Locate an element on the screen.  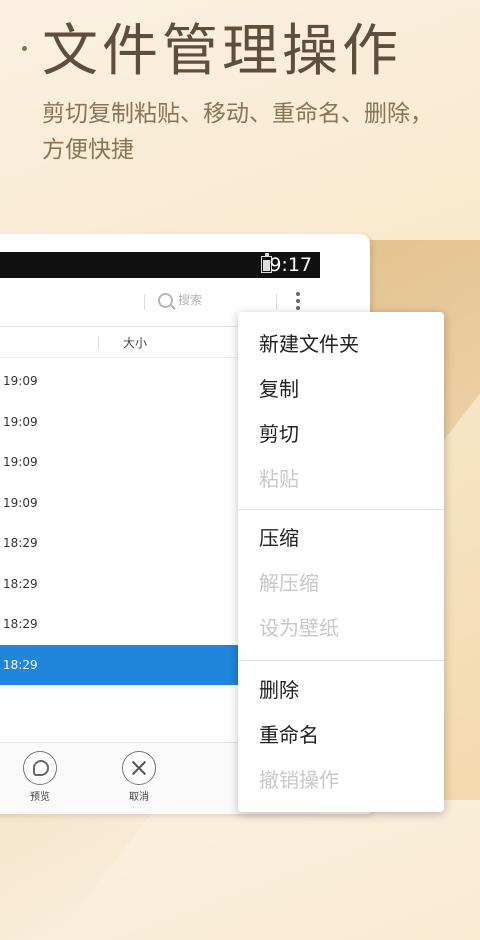
preview-icon is located at coordinates (40, 768).